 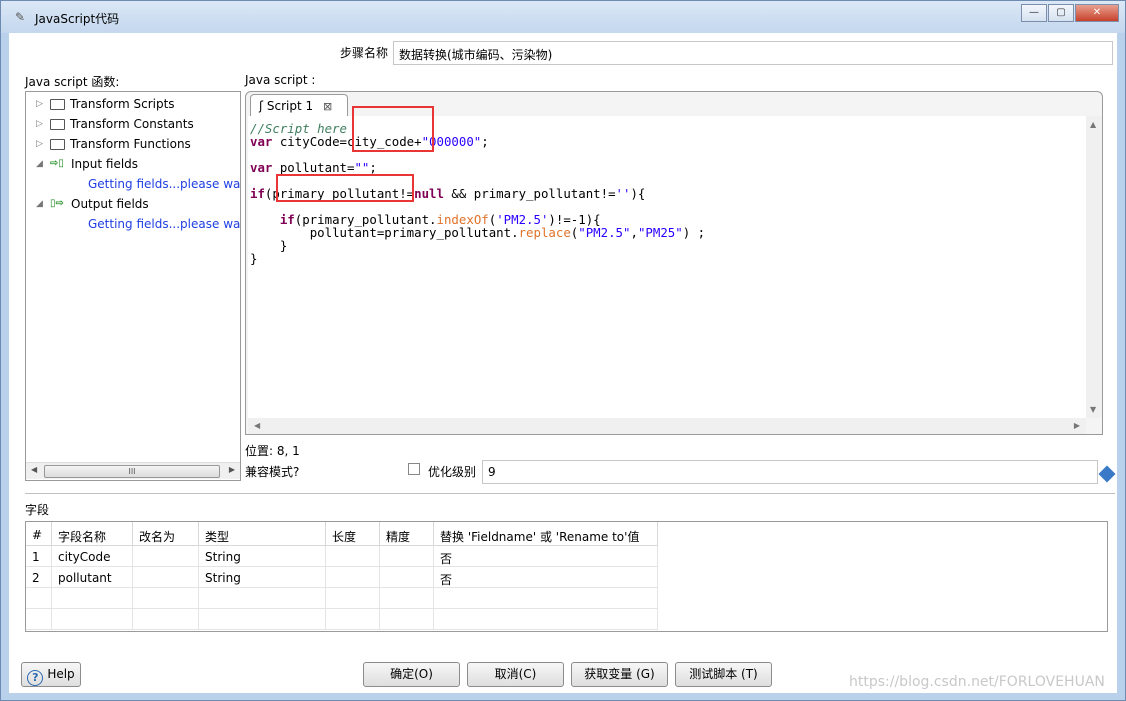 I want to click on get-variables-button: 获取变量 (G), so click(x=619, y=674).